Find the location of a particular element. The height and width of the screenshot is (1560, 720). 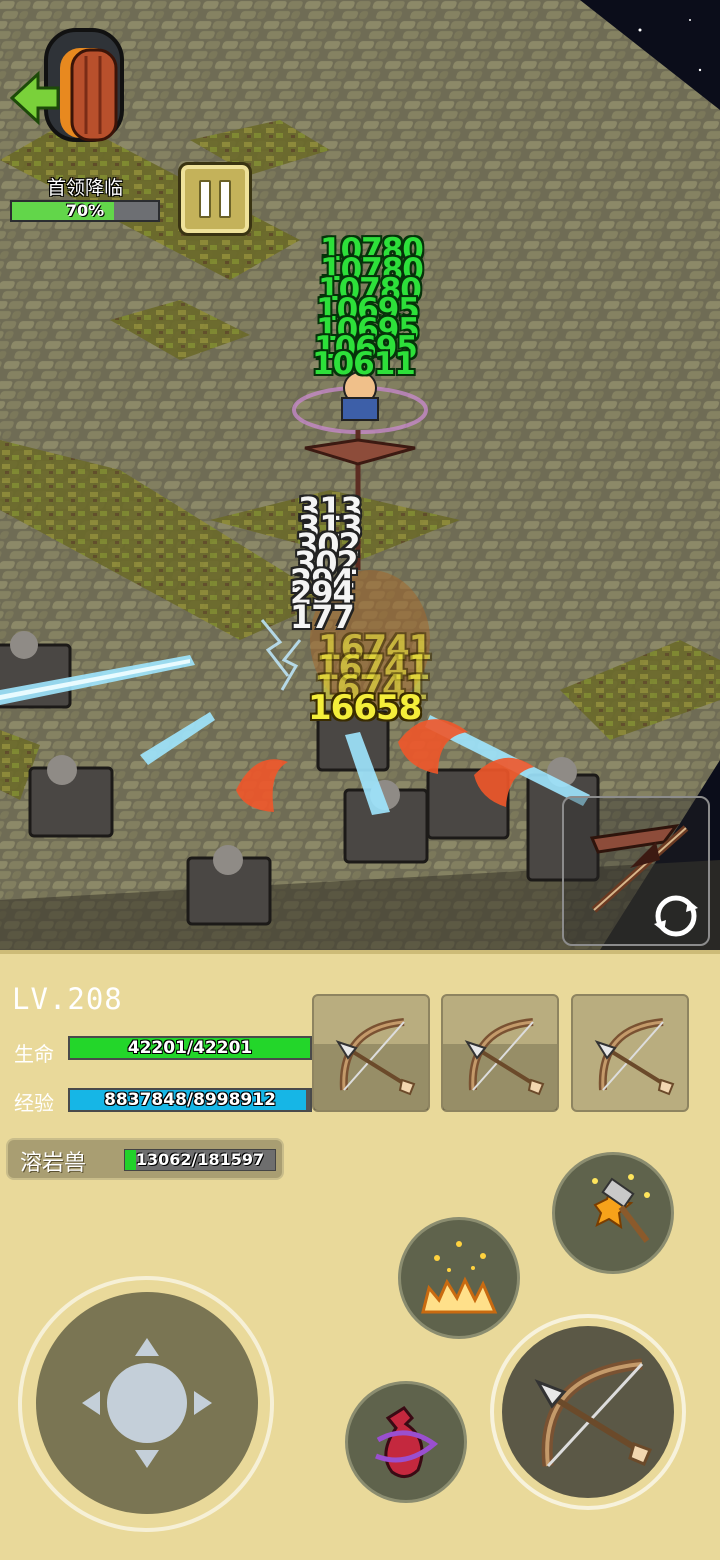

hp-text: 42201/42201 is located at coordinates (190, 1048).